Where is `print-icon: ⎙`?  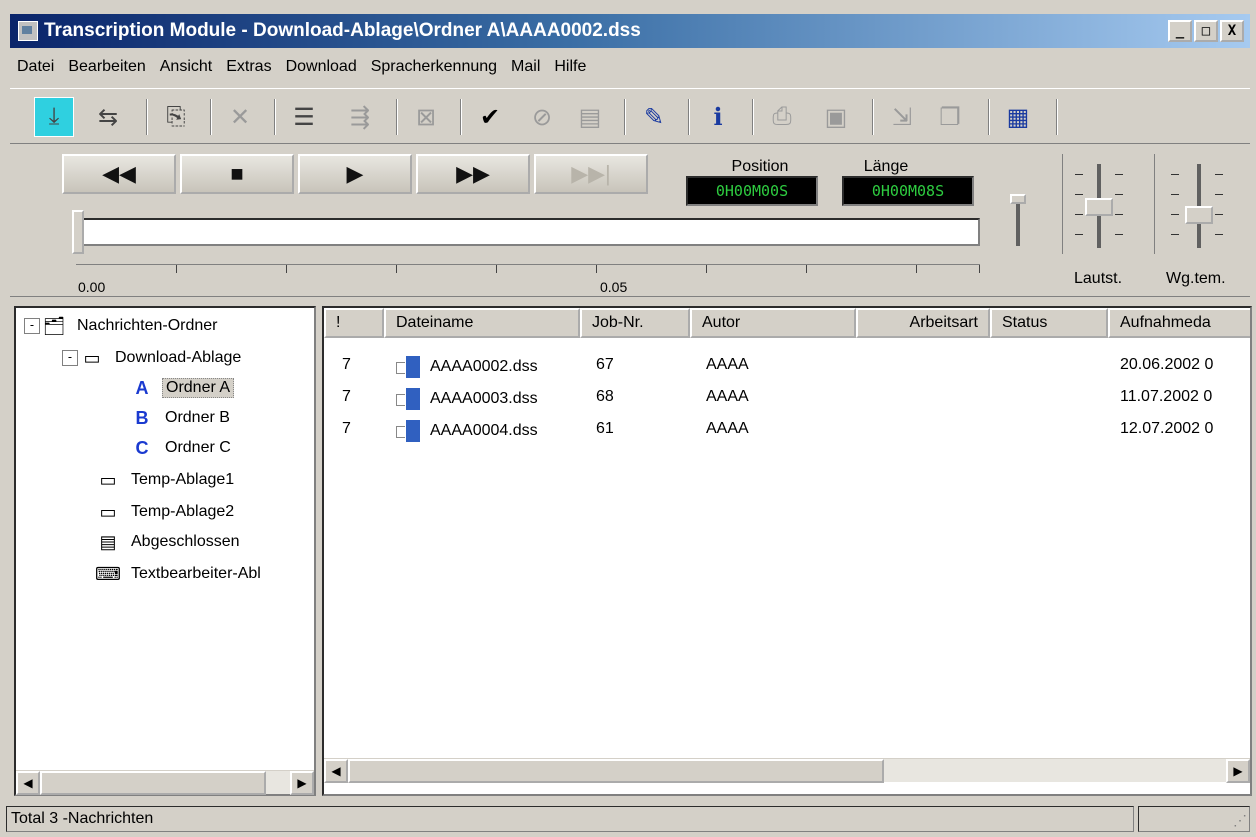
print-icon: ⎙ is located at coordinates (782, 117).